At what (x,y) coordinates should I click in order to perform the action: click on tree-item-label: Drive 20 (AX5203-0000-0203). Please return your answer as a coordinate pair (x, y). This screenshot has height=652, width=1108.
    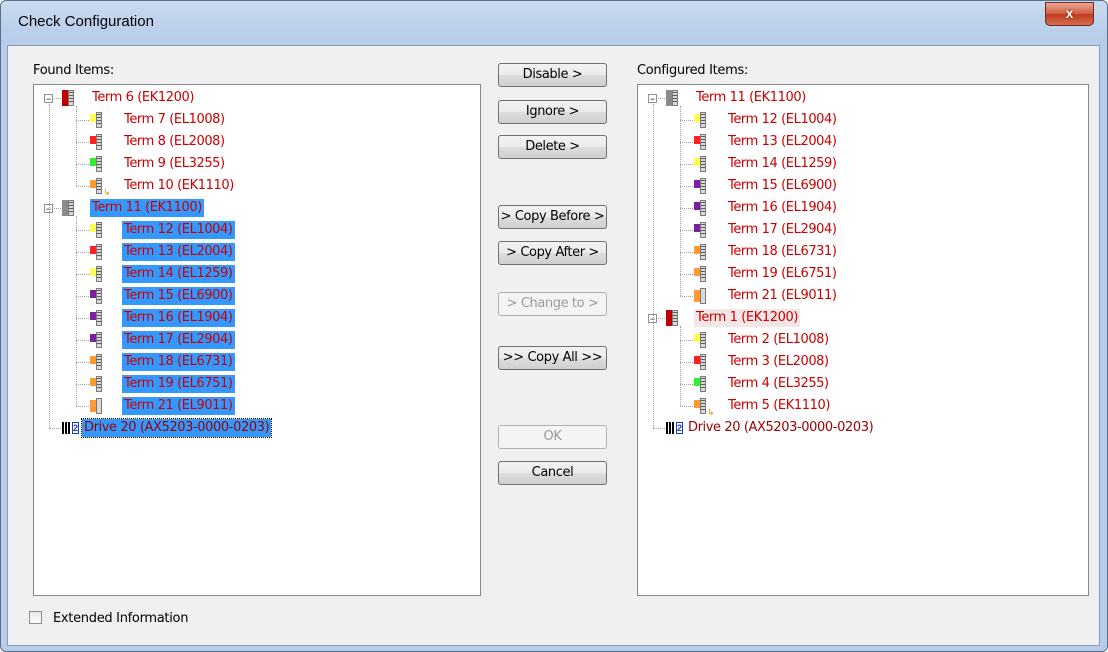
    Looking at the image, I should click on (176, 428).